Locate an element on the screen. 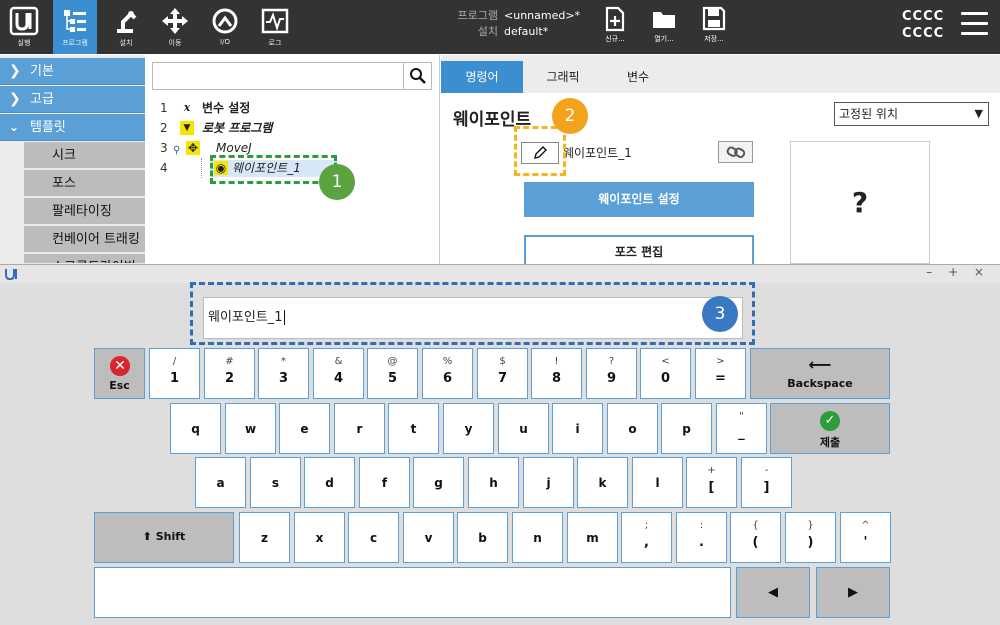 The image size is (1000, 625). key-shift-char: > is located at coordinates (720, 361).